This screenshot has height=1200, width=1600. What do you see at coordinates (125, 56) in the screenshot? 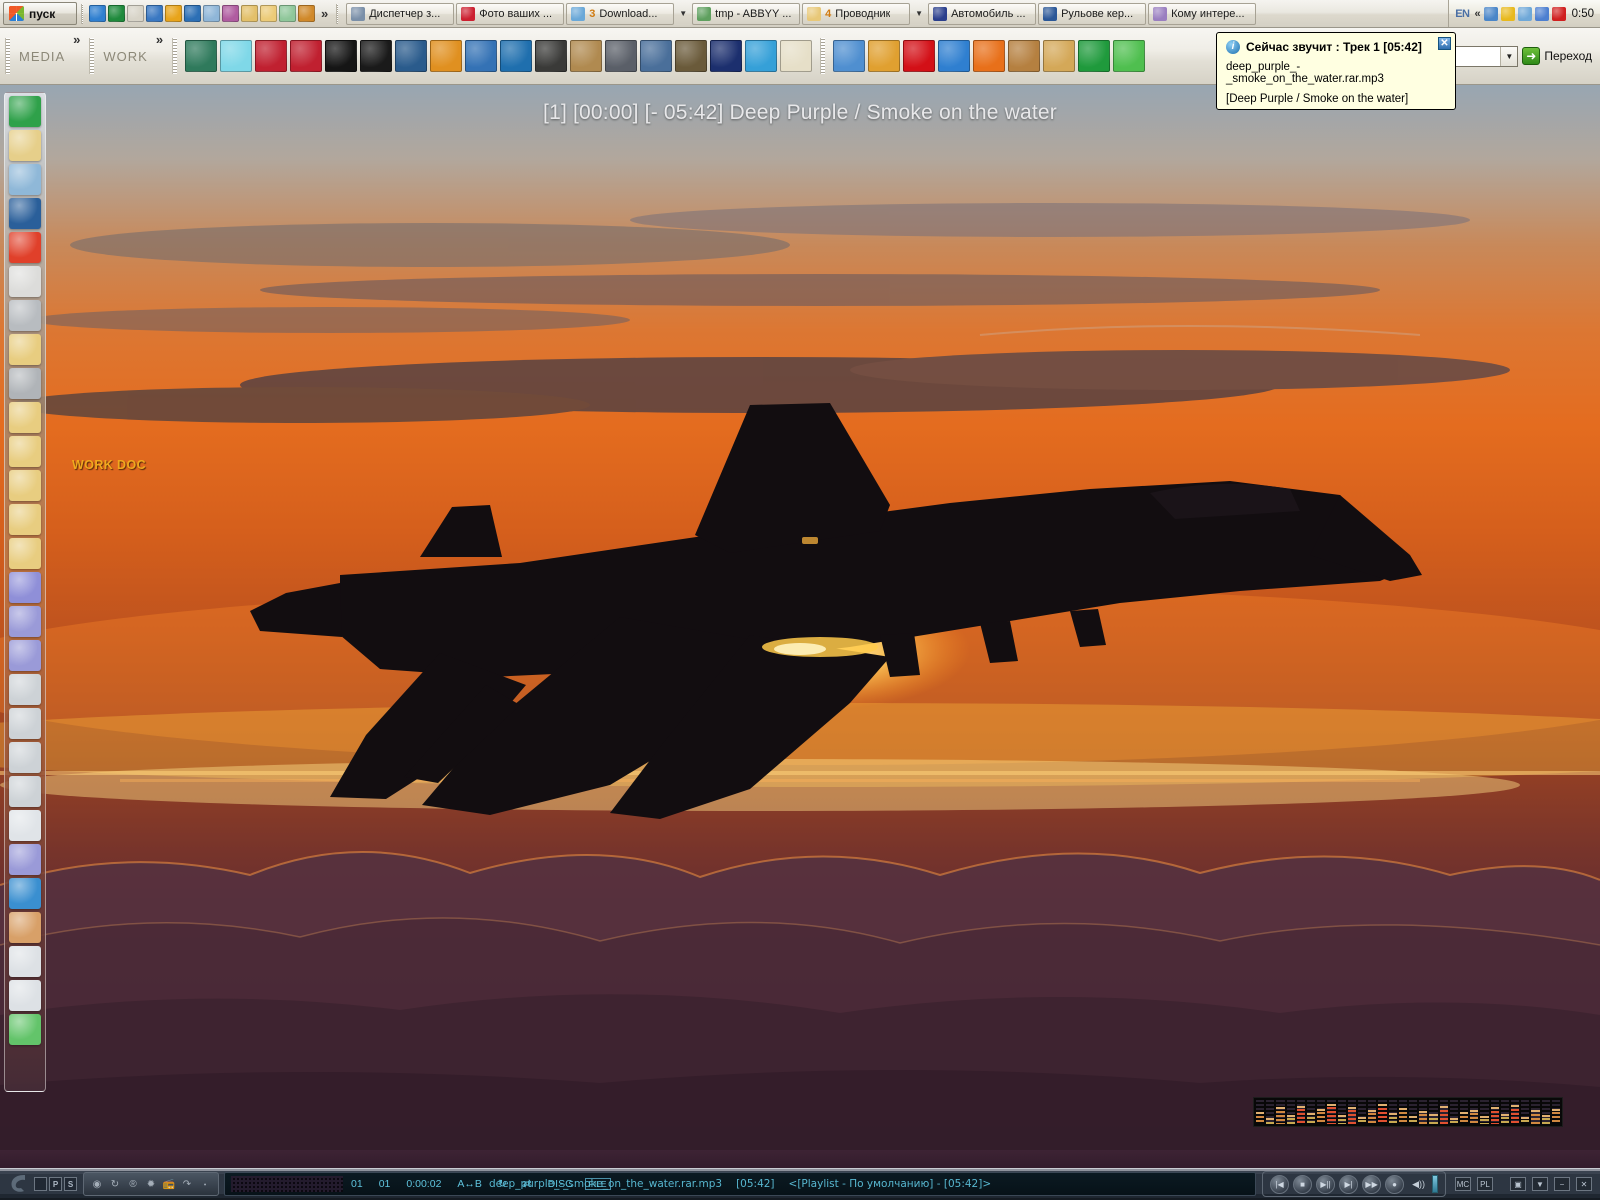
I see `toolbar-group-work: WORK »` at bounding box center [125, 56].